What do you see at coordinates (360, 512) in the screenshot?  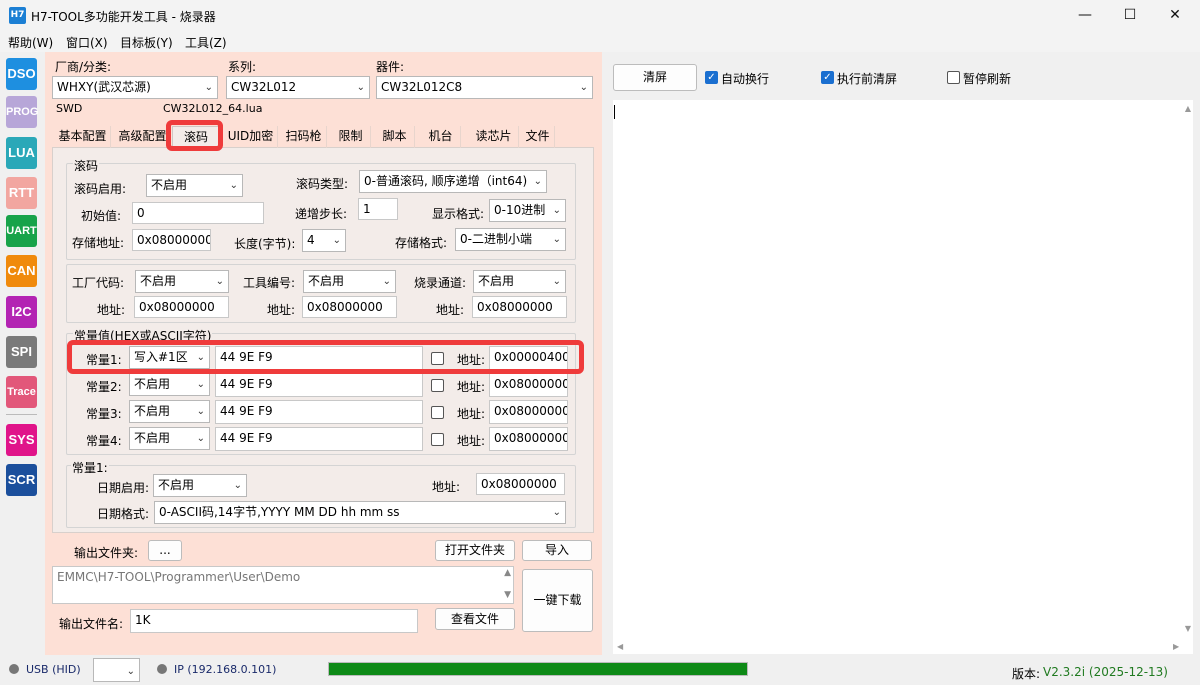 I see `date-format-select: 0-ASCII码,14字节,YYYY MM DD hh mm ss ⌄` at bounding box center [360, 512].